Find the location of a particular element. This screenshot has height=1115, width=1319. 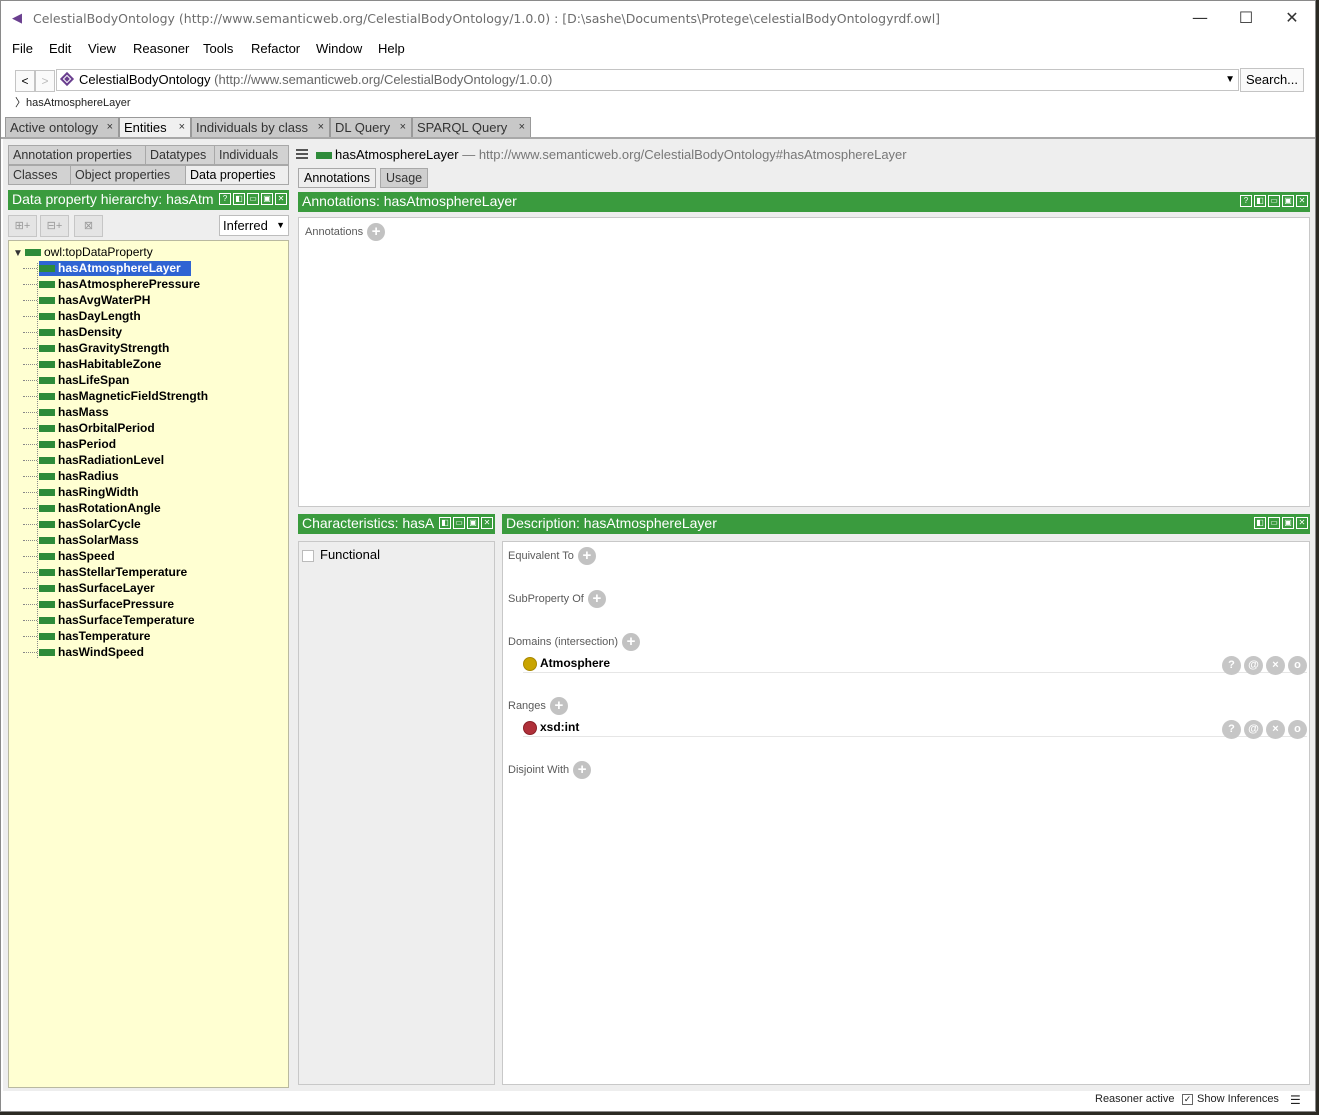

minimize-button: — is located at coordinates (1200, 18).